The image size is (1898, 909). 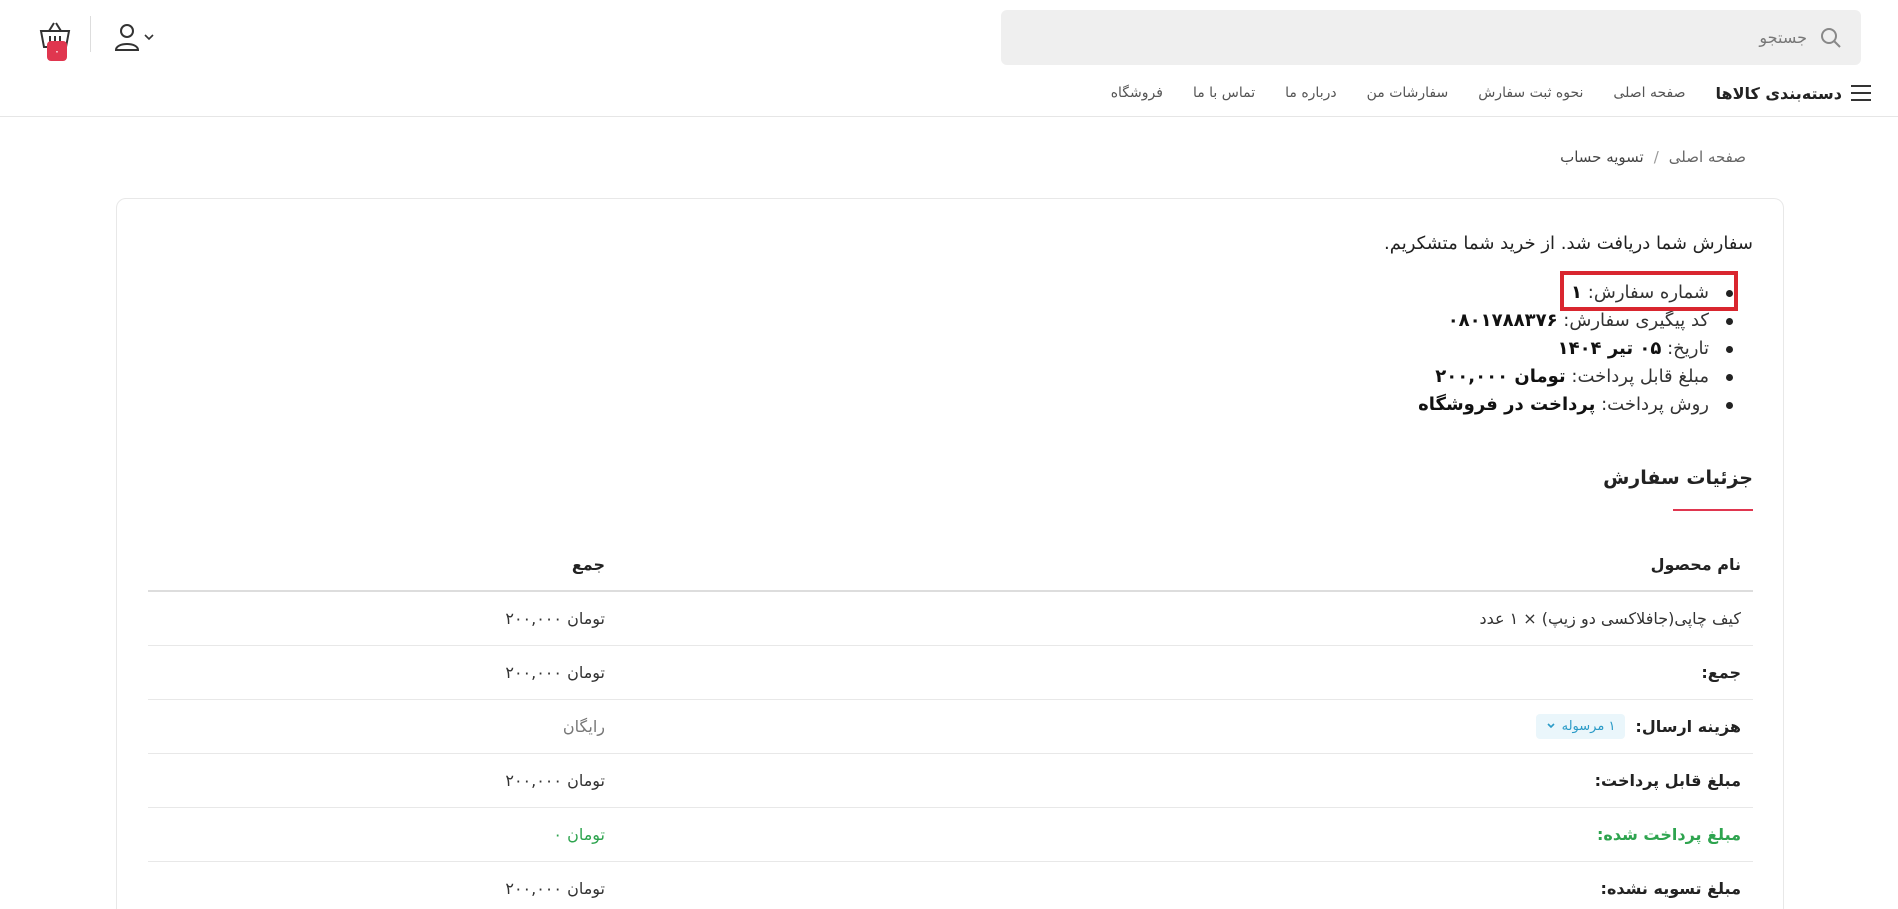 I want to click on search-box: جستجو, so click(x=1431, y=37).